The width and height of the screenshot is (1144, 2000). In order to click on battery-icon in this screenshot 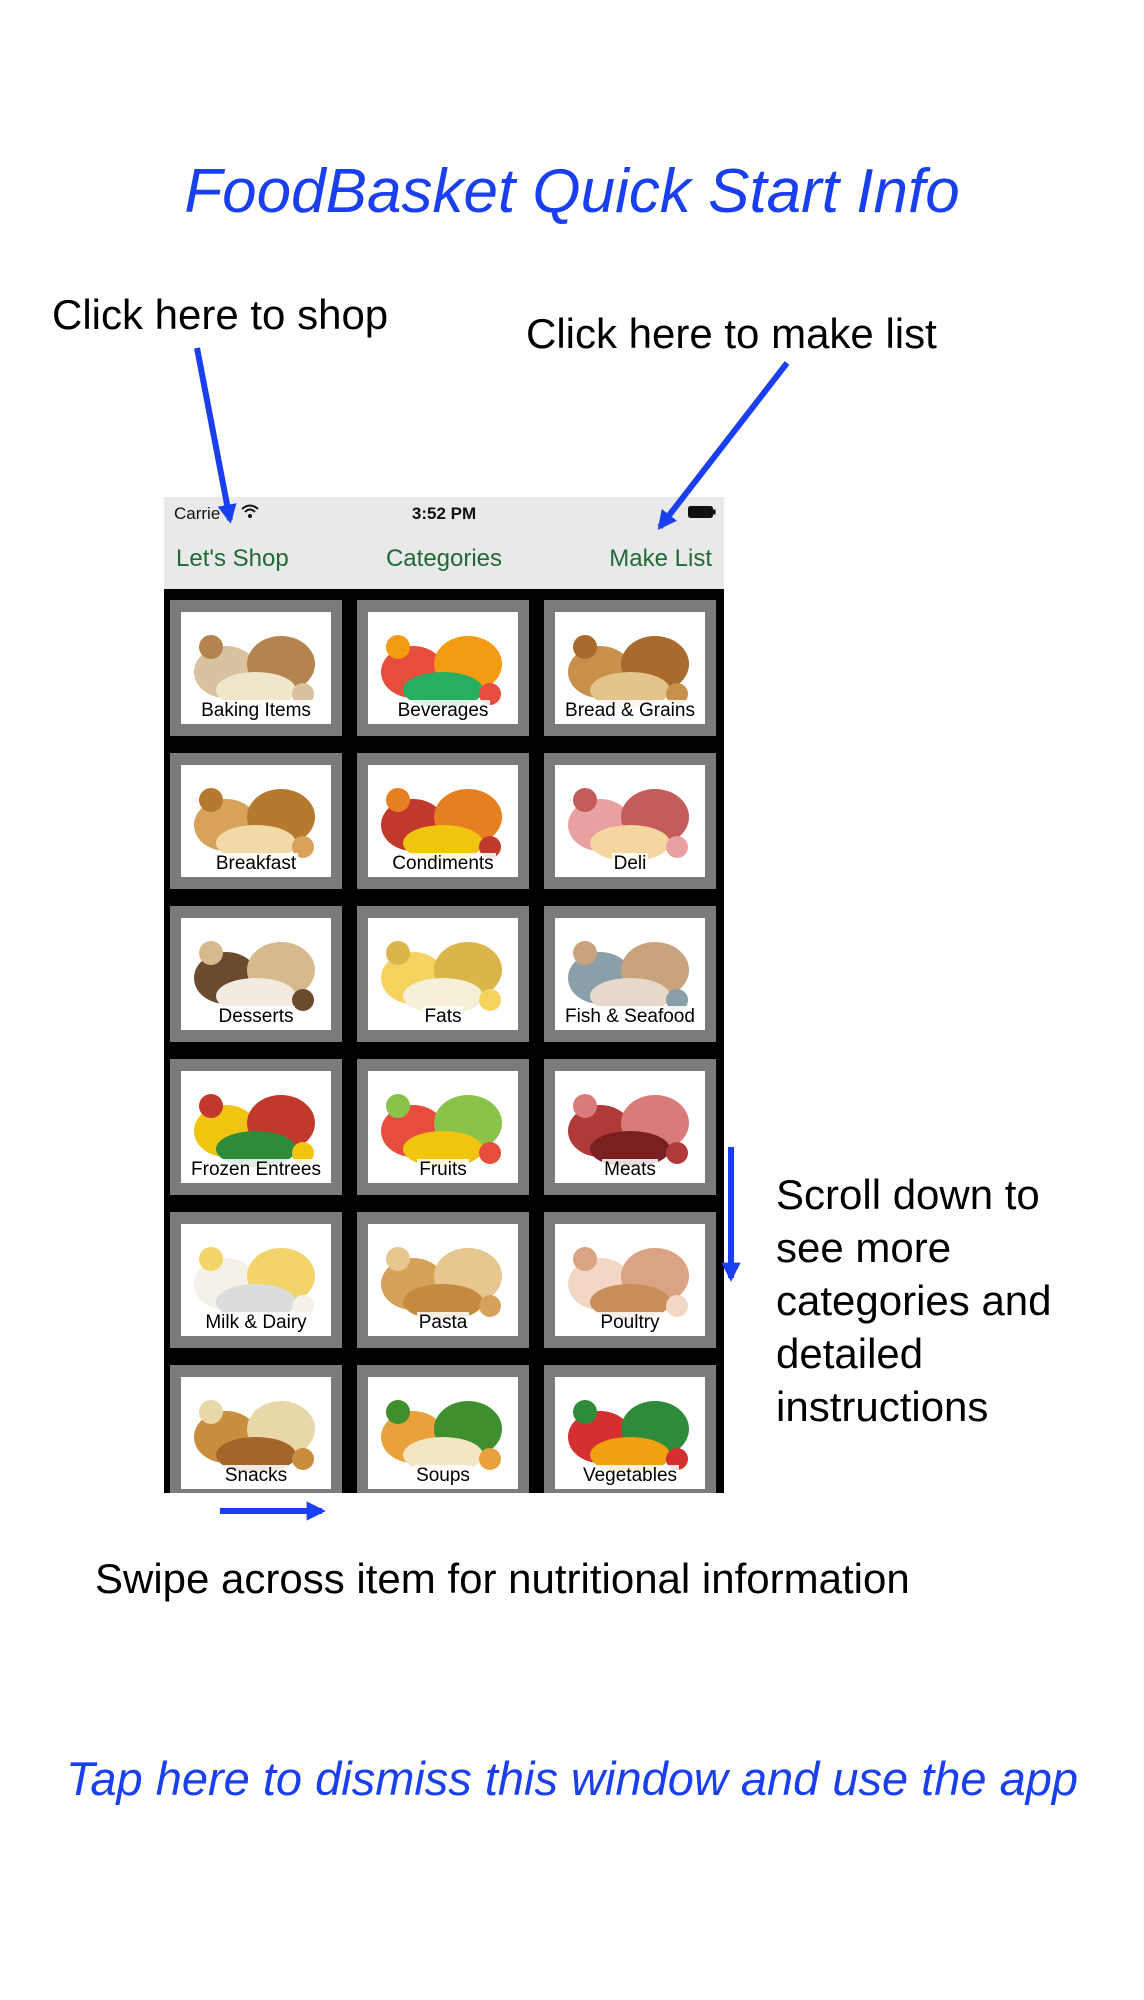, I will do `click(702, 512)`.